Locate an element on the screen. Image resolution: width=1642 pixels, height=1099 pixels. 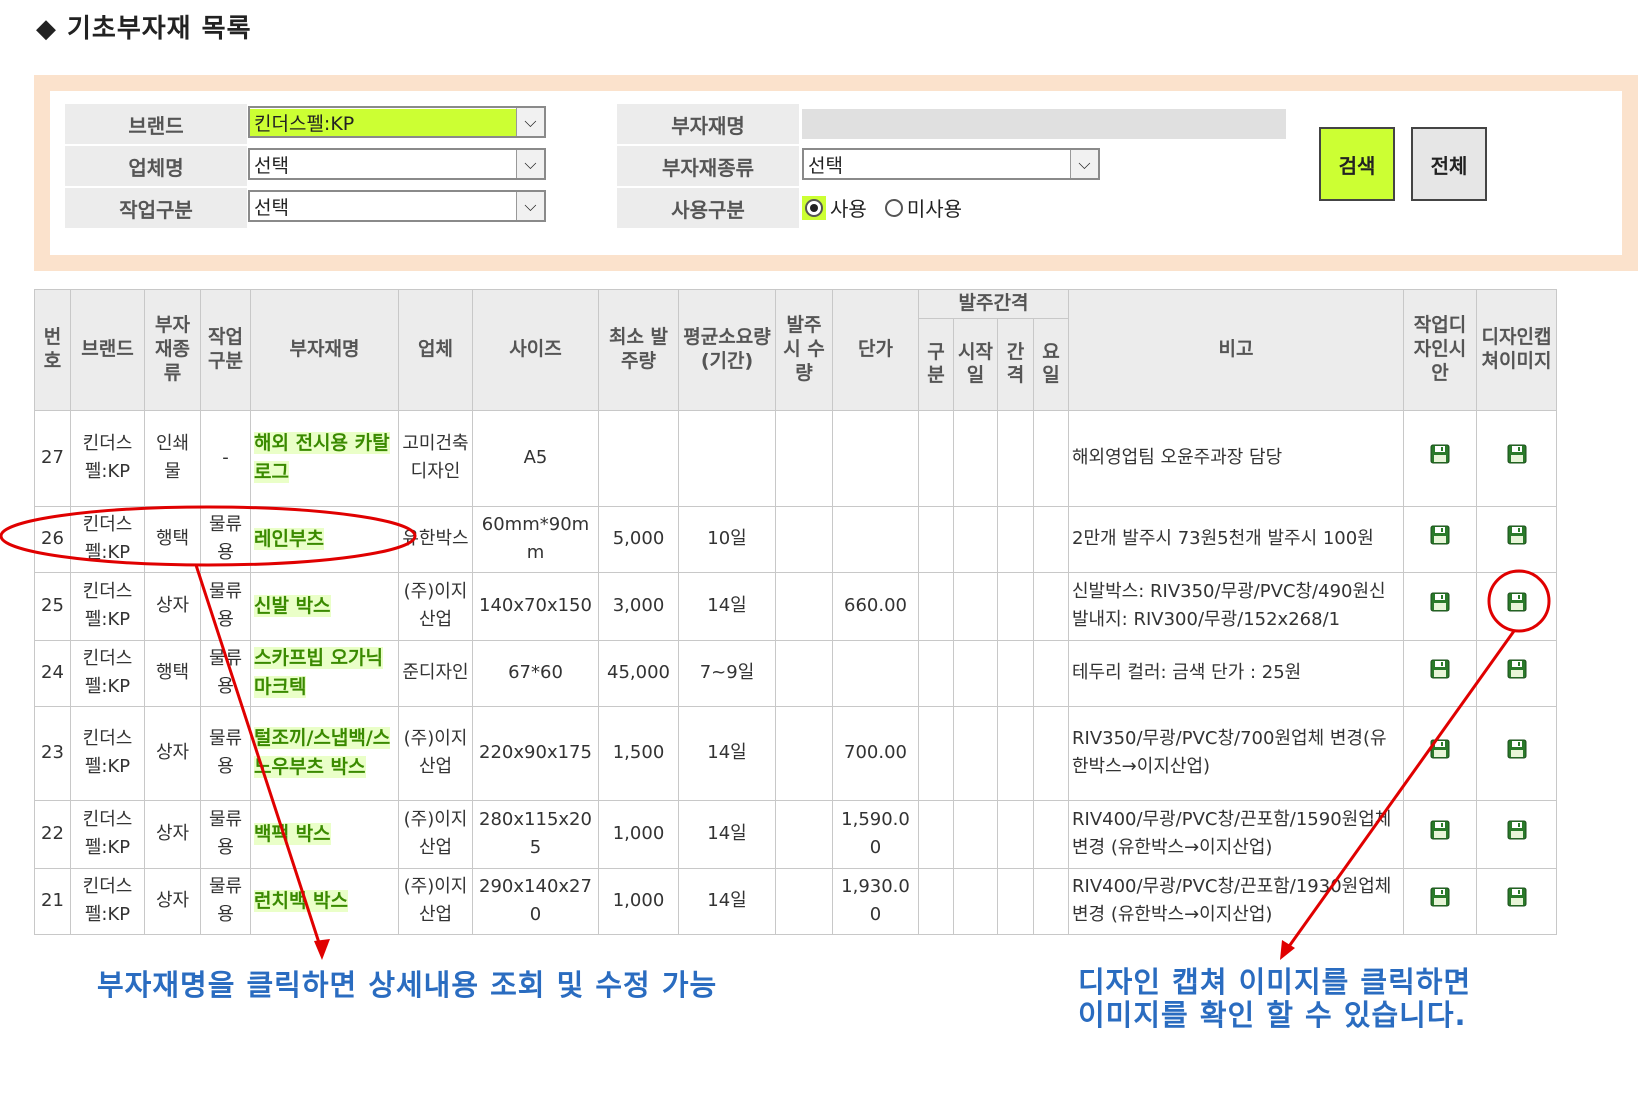
material-name-link: 레인부츠 is located at coordinates (289, 538).